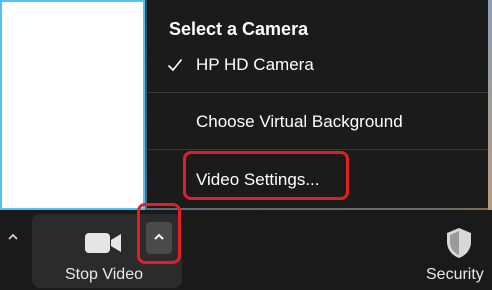  Describe the element at coordinates (159, 233) in the screenshot. I see `caret-highlight` at that location.